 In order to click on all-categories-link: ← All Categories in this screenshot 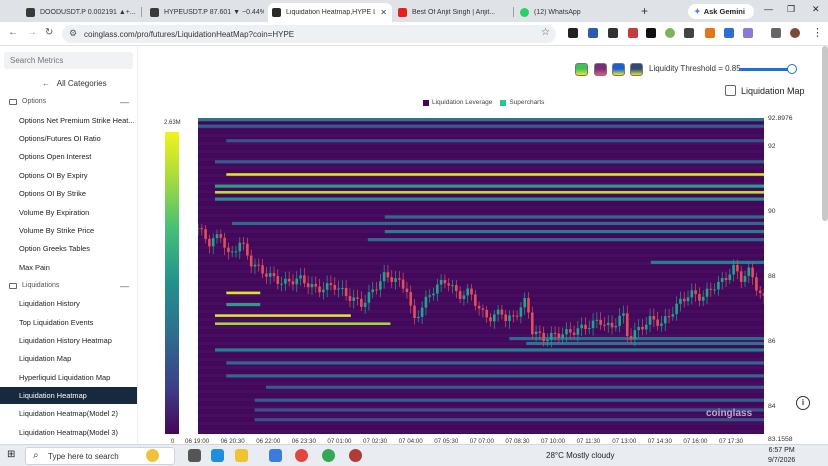, I will do `click(74, 83)`.